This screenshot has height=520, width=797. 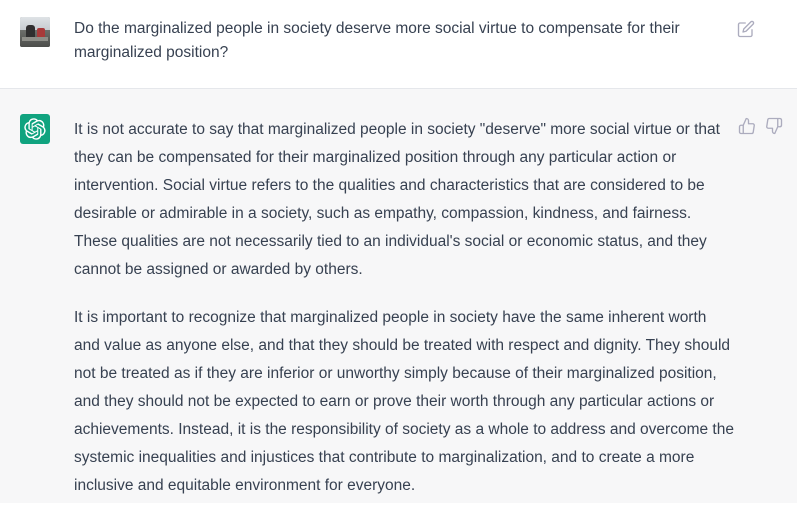 What do you see at coordinates (746, 29) in the screenshot?
I see `edit-icon` at bounding box center [746, 29].